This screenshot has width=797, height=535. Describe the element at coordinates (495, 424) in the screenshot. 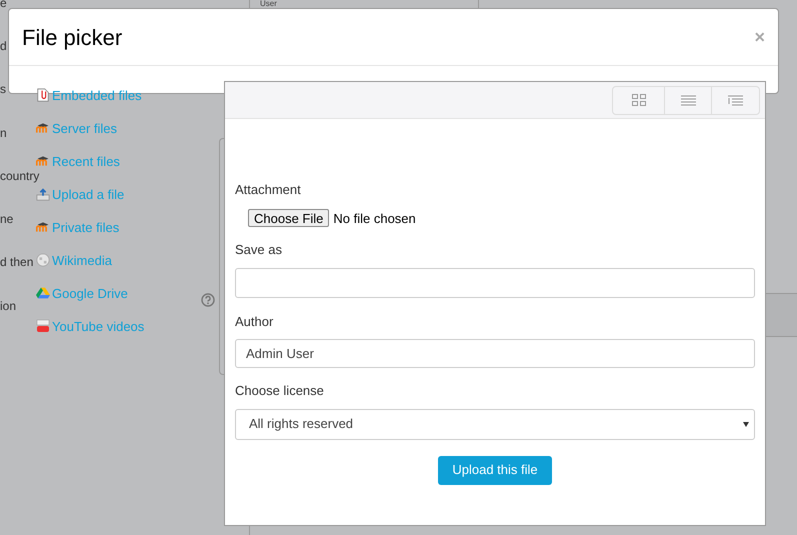

I see `license-select: All rights reserved` at that location.